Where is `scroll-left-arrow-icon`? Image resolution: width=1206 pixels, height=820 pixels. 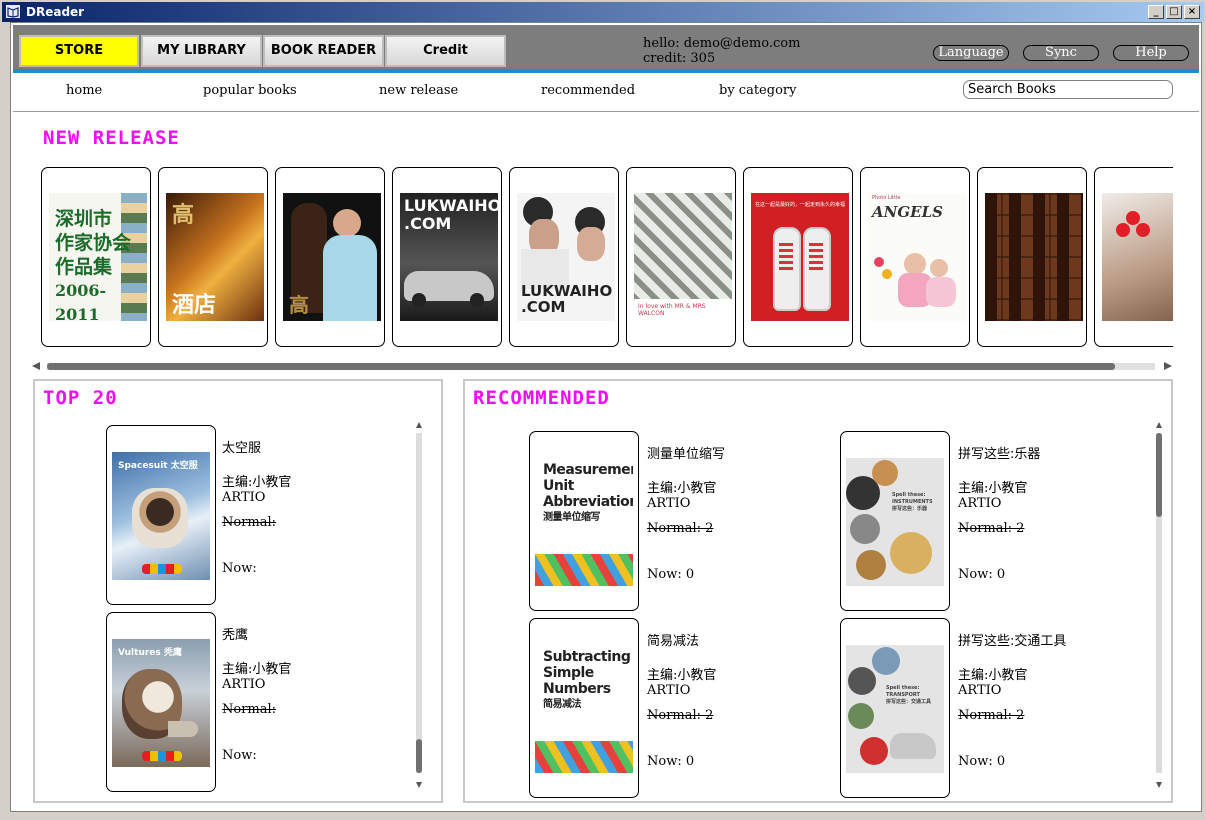
scroll-left-arrow-icon is located at coordinates (36, 366).